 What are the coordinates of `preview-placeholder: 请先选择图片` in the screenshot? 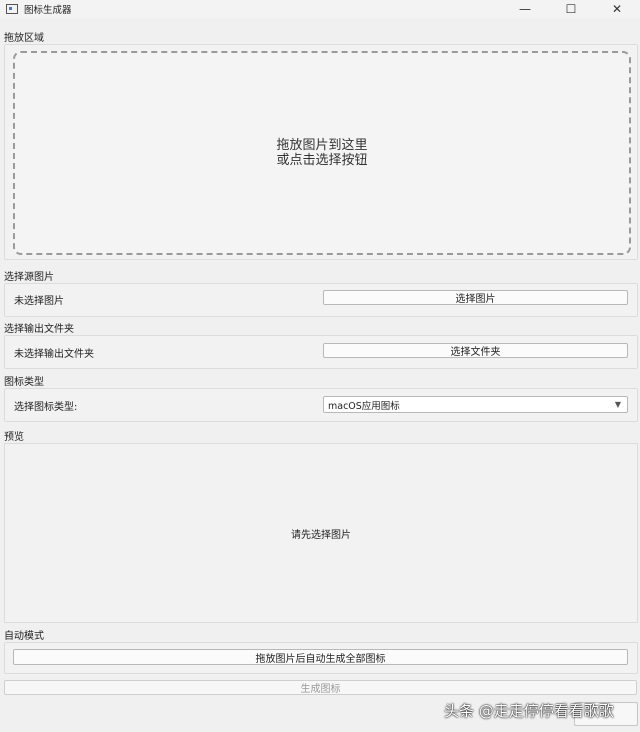 It's located at (321, 535).